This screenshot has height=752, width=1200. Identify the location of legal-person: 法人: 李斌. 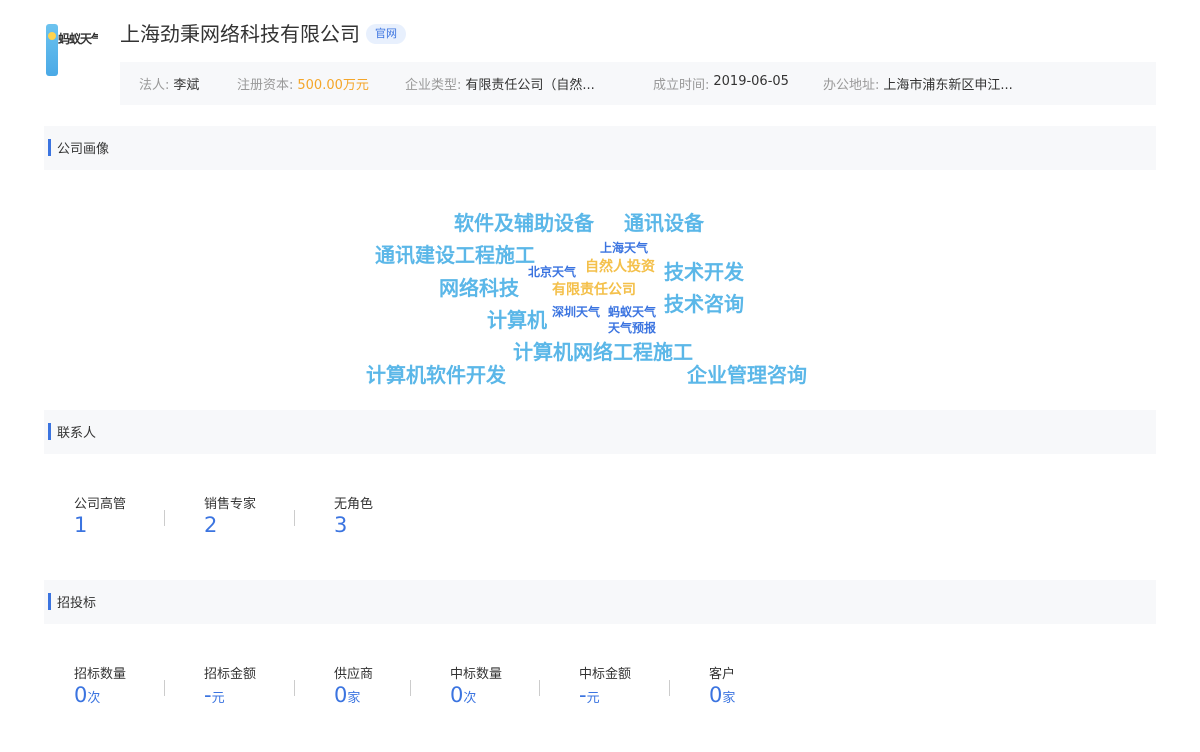
(176, 83).